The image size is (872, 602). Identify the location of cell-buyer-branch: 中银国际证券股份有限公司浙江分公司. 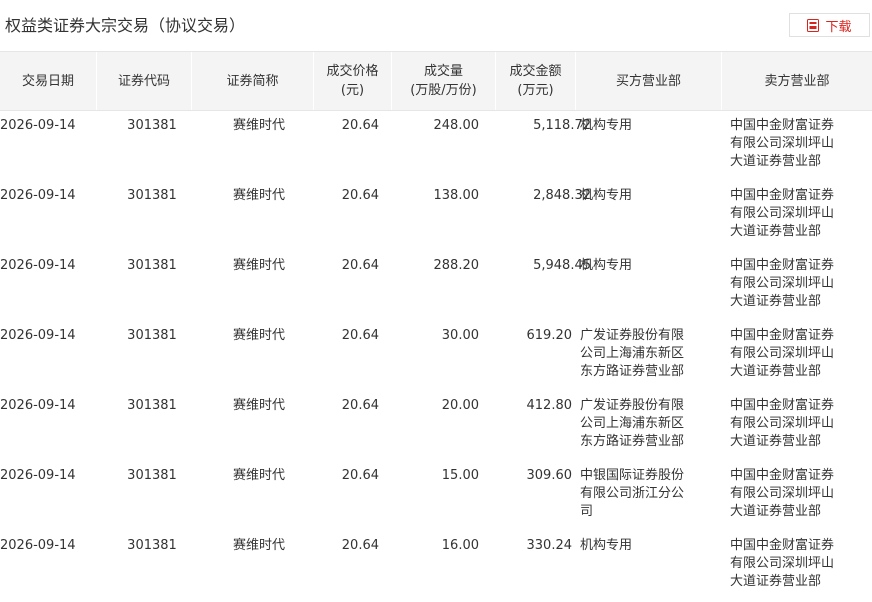
(632, 493).